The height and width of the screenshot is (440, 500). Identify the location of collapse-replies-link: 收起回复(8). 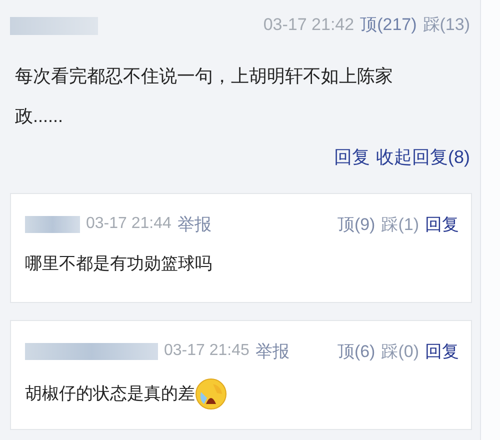
(423, 157).